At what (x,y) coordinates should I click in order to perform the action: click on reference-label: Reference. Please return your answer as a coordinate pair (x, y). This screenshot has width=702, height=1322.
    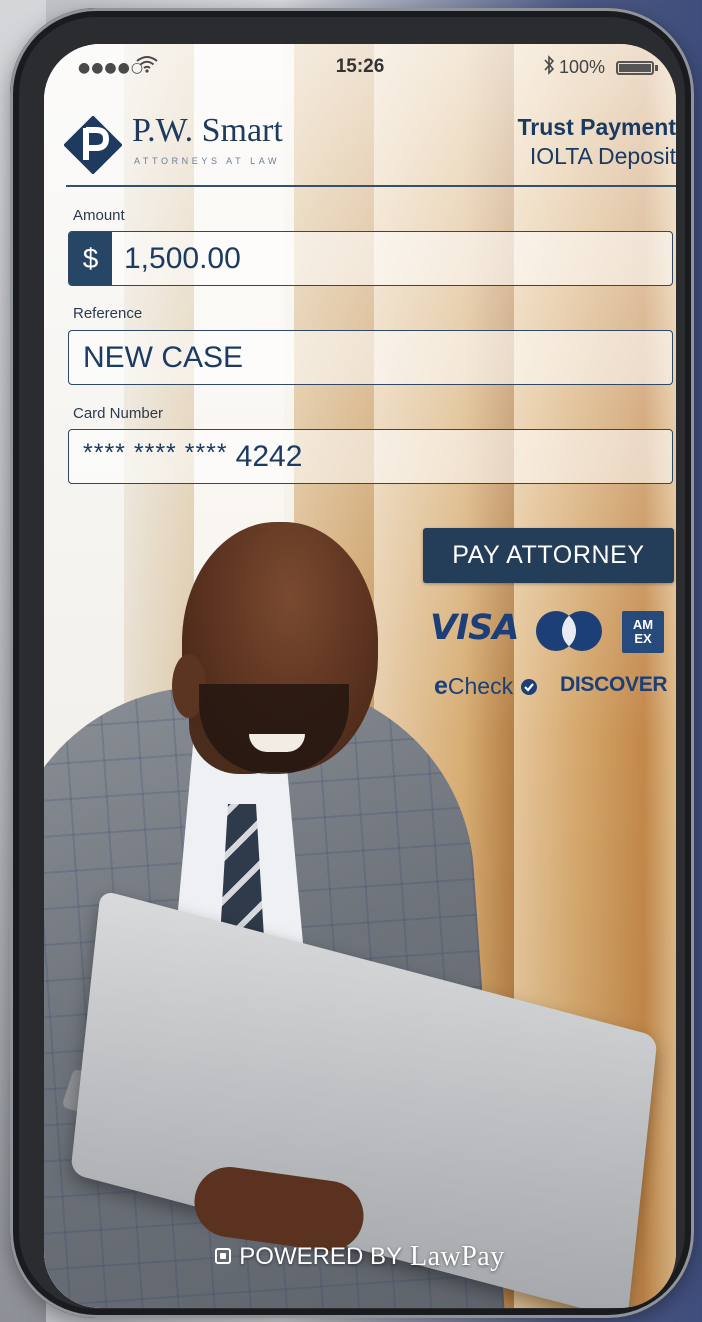
    Looking at the image, I should click on (108, 313).